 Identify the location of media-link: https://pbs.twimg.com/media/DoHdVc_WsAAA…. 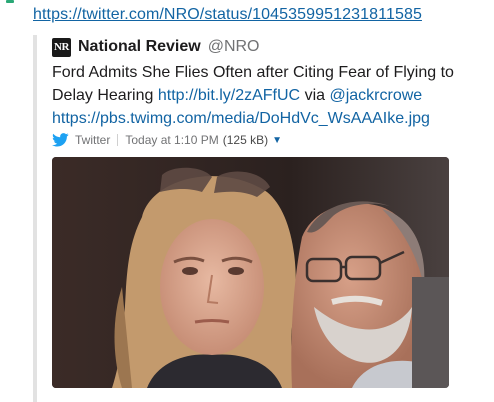
(241, 118).